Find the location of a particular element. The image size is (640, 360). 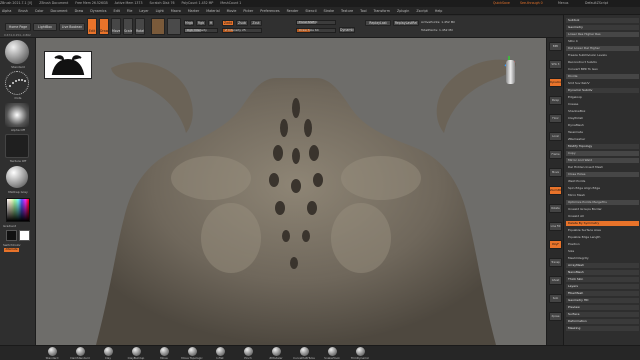

lightbox-button: LightBox is located at coordinates (45, 27).